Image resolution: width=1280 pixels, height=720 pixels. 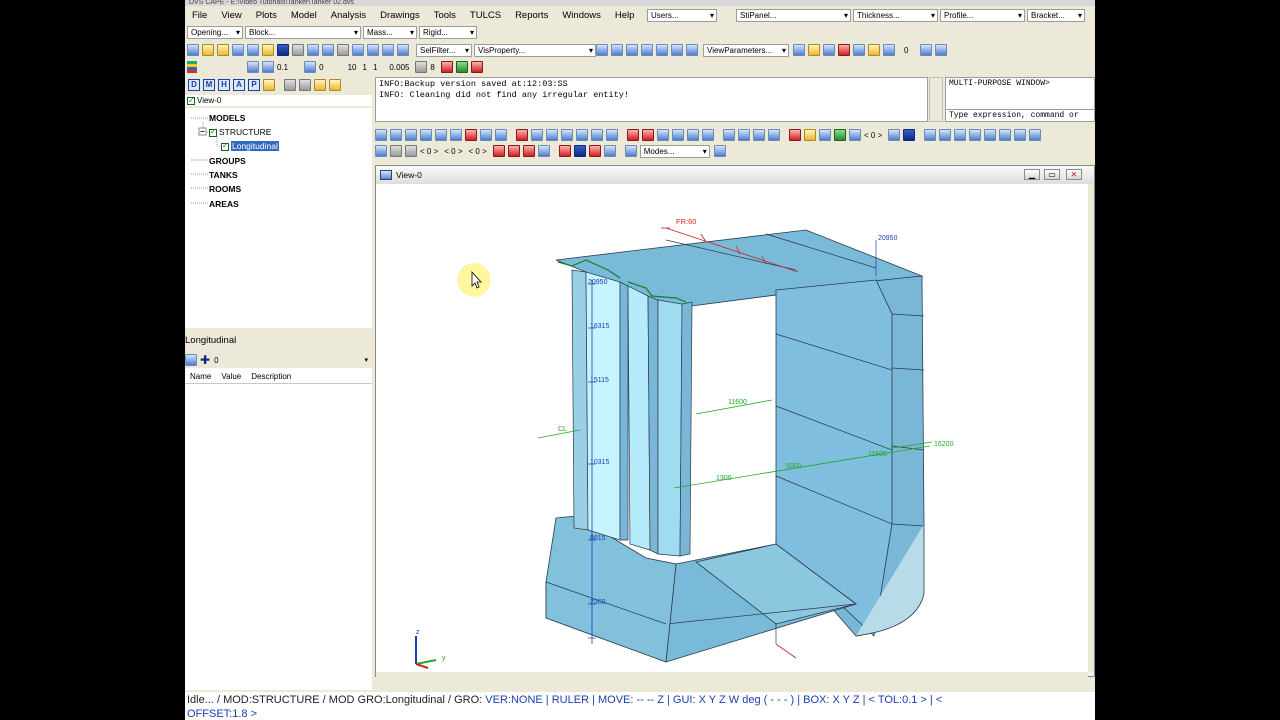 What do you see at coordinates (283, 50) in the screenshot?
I see `delete-icon` at bounding box center [283, 50].